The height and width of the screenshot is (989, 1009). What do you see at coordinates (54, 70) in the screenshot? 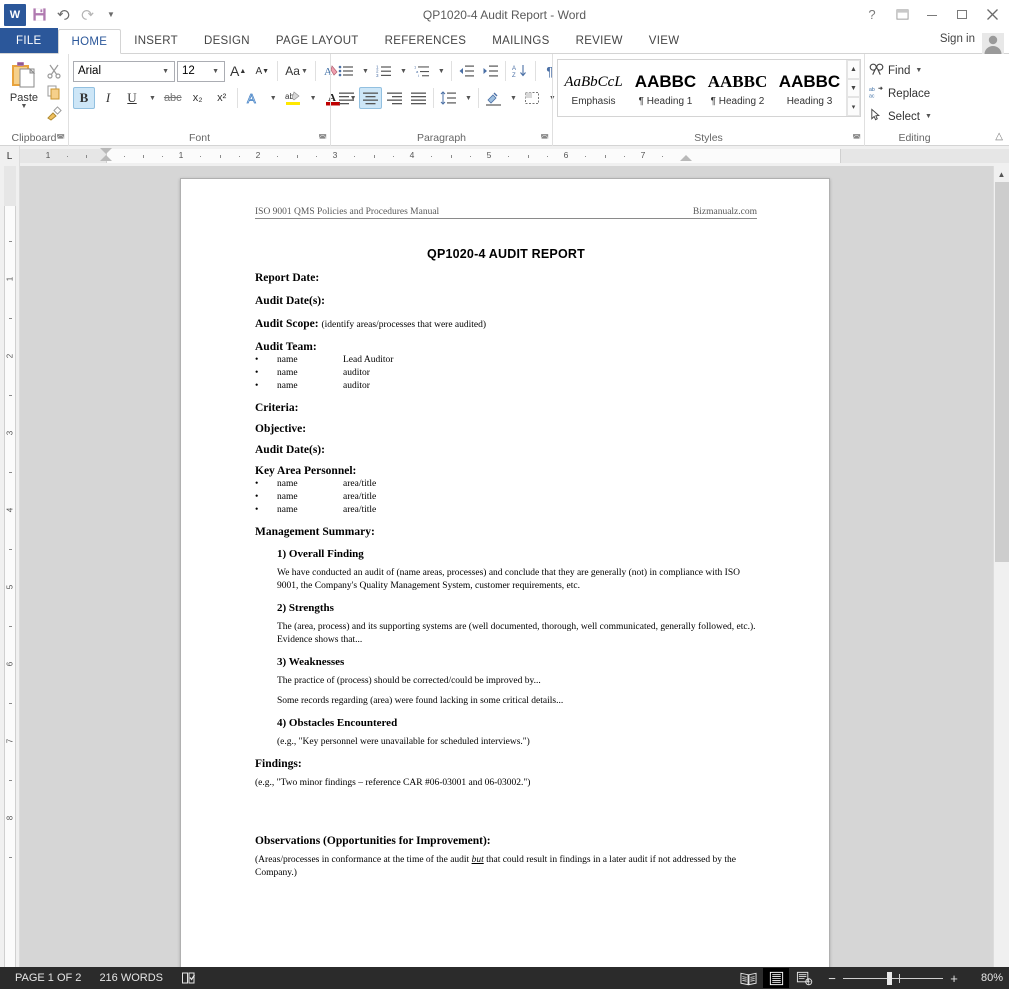
I see `cut-icon` at bounding box center [54, 70].